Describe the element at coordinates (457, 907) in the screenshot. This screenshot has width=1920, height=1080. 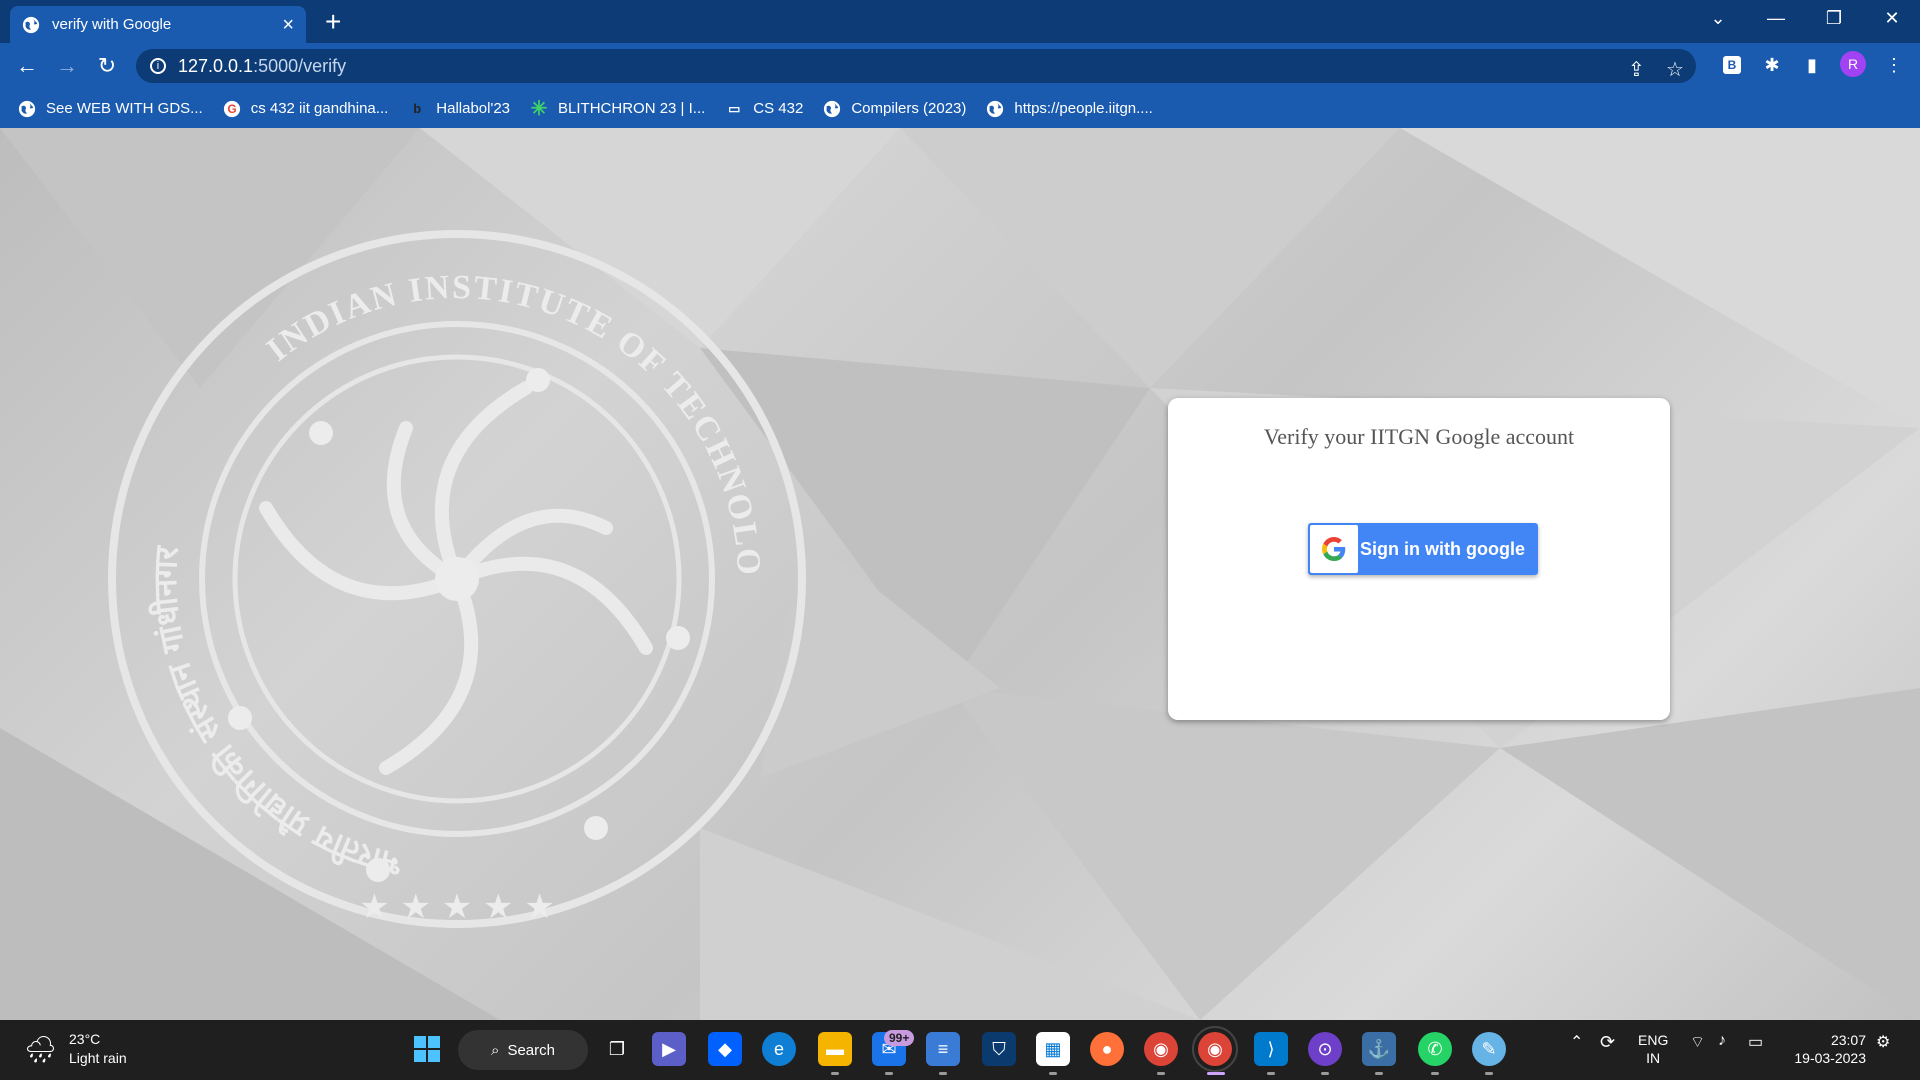
I see `seal-stars: ★ ★ ★ ★ ★` at that location.